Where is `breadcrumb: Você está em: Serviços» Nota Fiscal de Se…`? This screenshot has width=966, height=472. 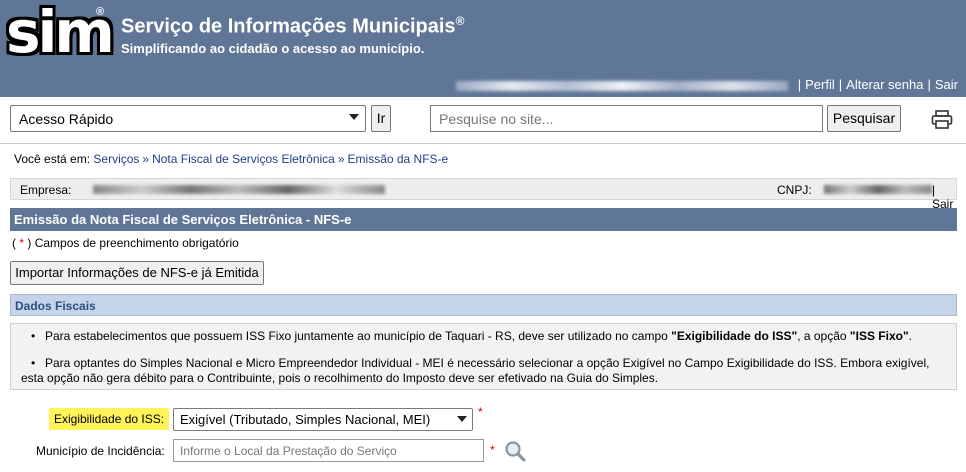 breadcrumb: Você está em: Serviços» Nota Fiscal de Se… is located at coordinates (231, 159).